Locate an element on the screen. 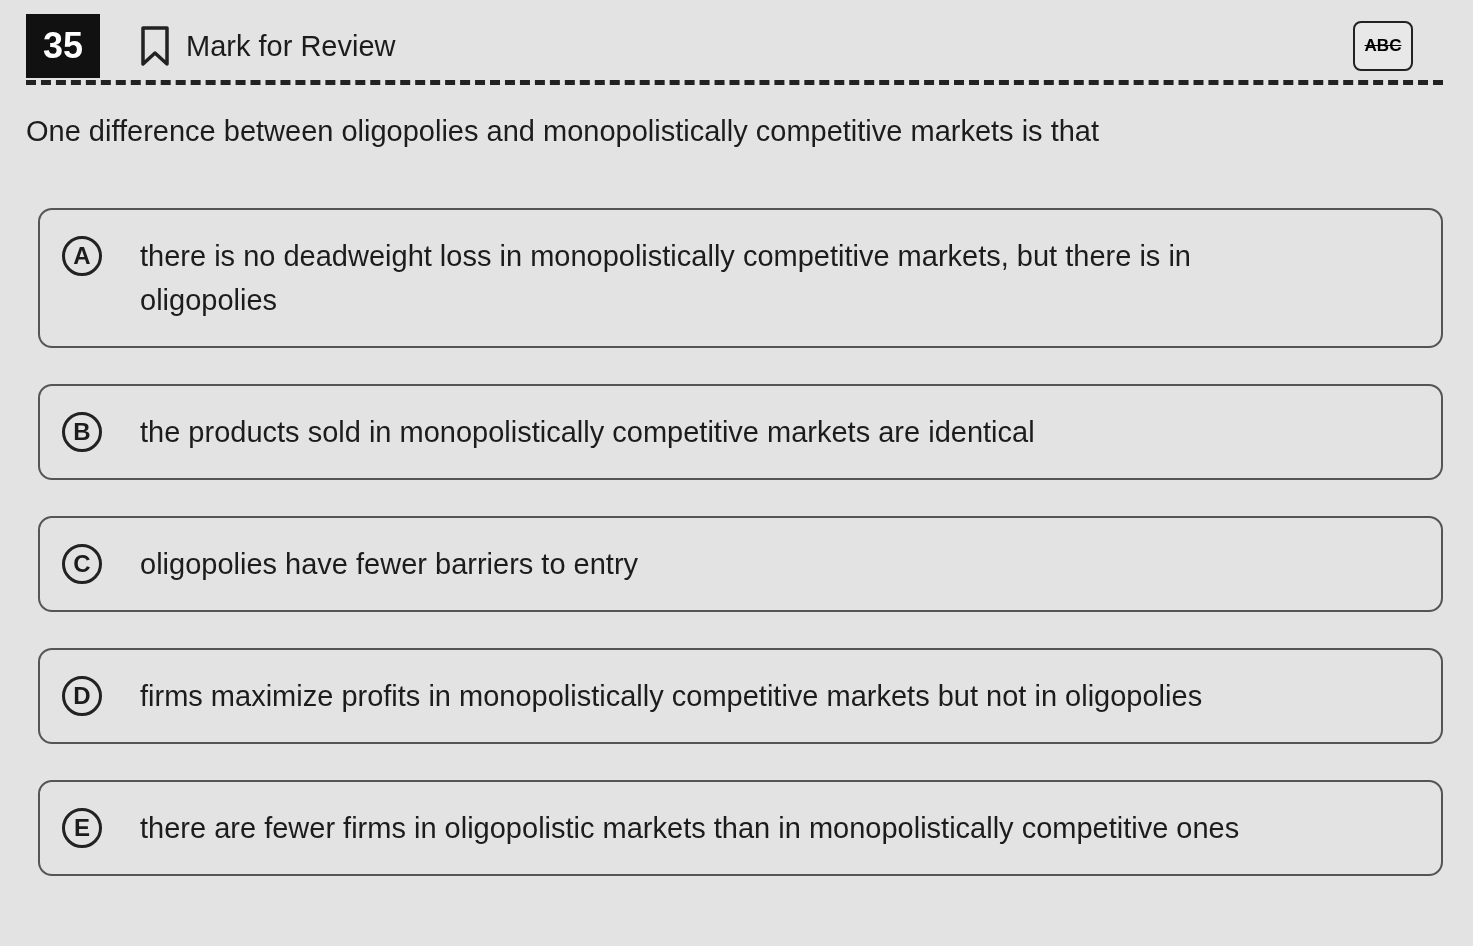 This screenshot has height=946, width=1473. mark-for-review-button: Mark for Review is located at coordinates (268, 46).